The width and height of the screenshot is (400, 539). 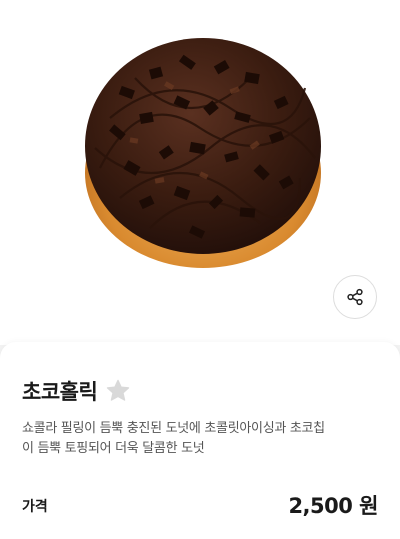 I want to click on description-line-2: 이 듬뿍 토핑되어 더욱 달콤한 도넛, so click(x=113, y=448).